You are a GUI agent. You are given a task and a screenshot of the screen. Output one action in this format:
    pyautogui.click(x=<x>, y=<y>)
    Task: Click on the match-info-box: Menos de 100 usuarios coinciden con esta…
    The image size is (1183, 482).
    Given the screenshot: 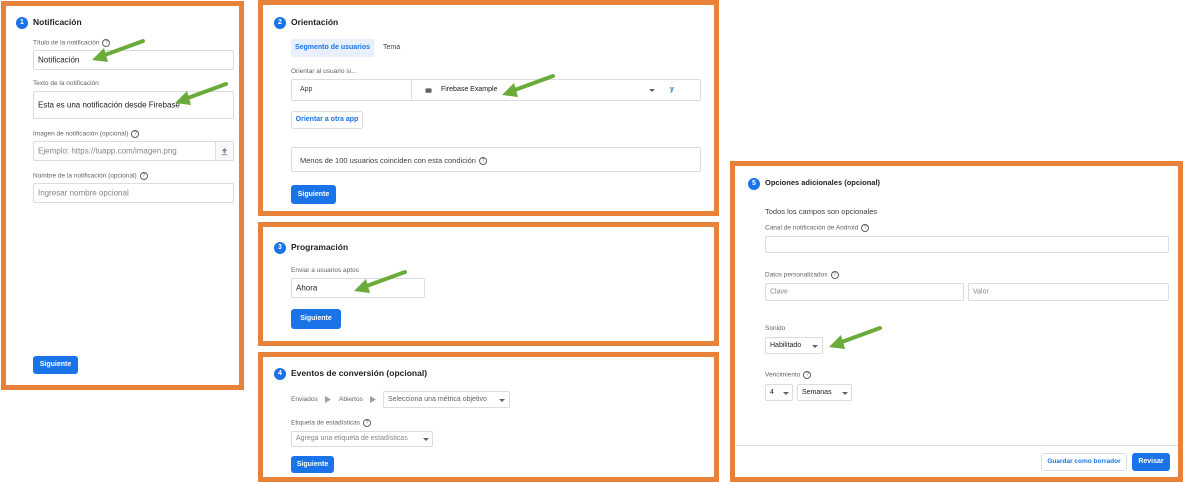 What is the action you would take?
    pyautogui.click(x=496, y=159)
    